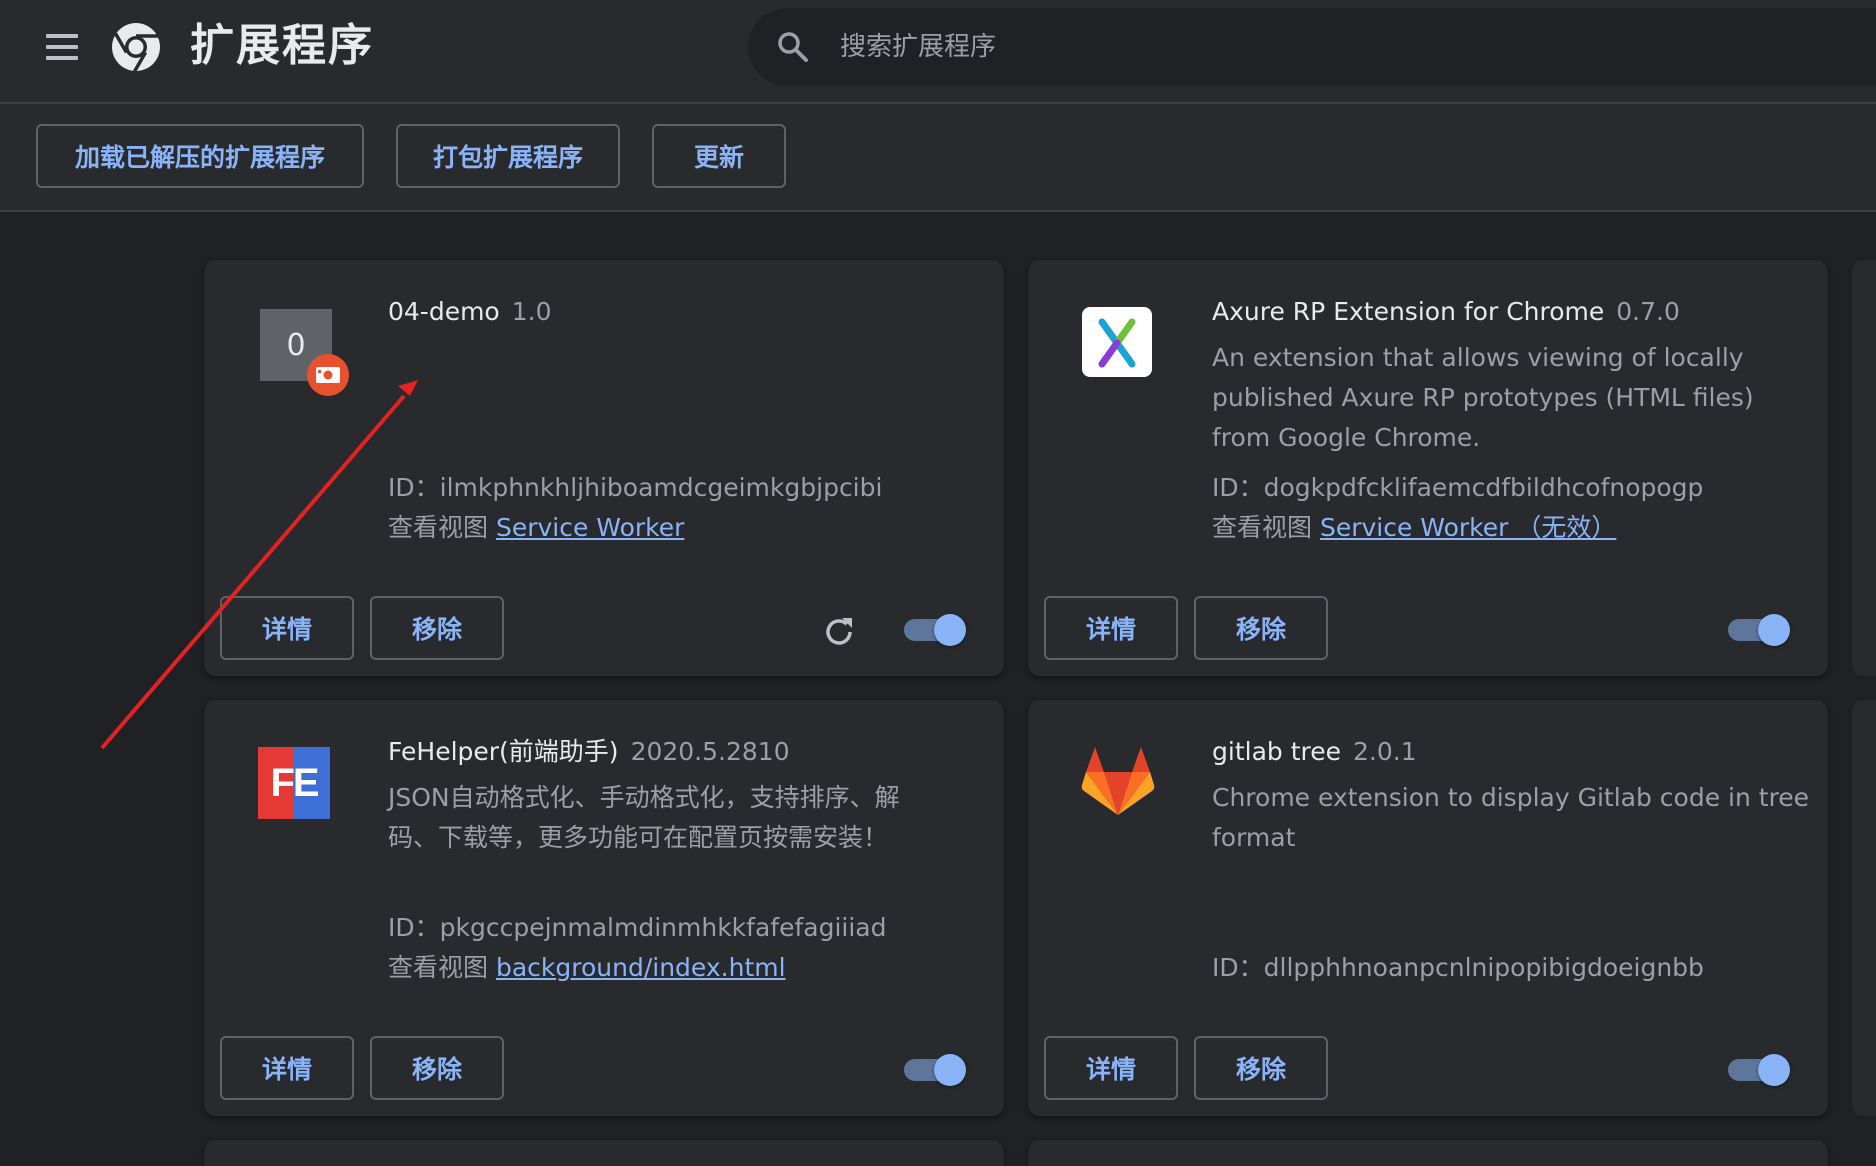 This screenshot has height=1166, width=1876. What do you see at coordinates (793, 47) in the screenshot?
I see `search-icon` at bounding box center [793, 47].